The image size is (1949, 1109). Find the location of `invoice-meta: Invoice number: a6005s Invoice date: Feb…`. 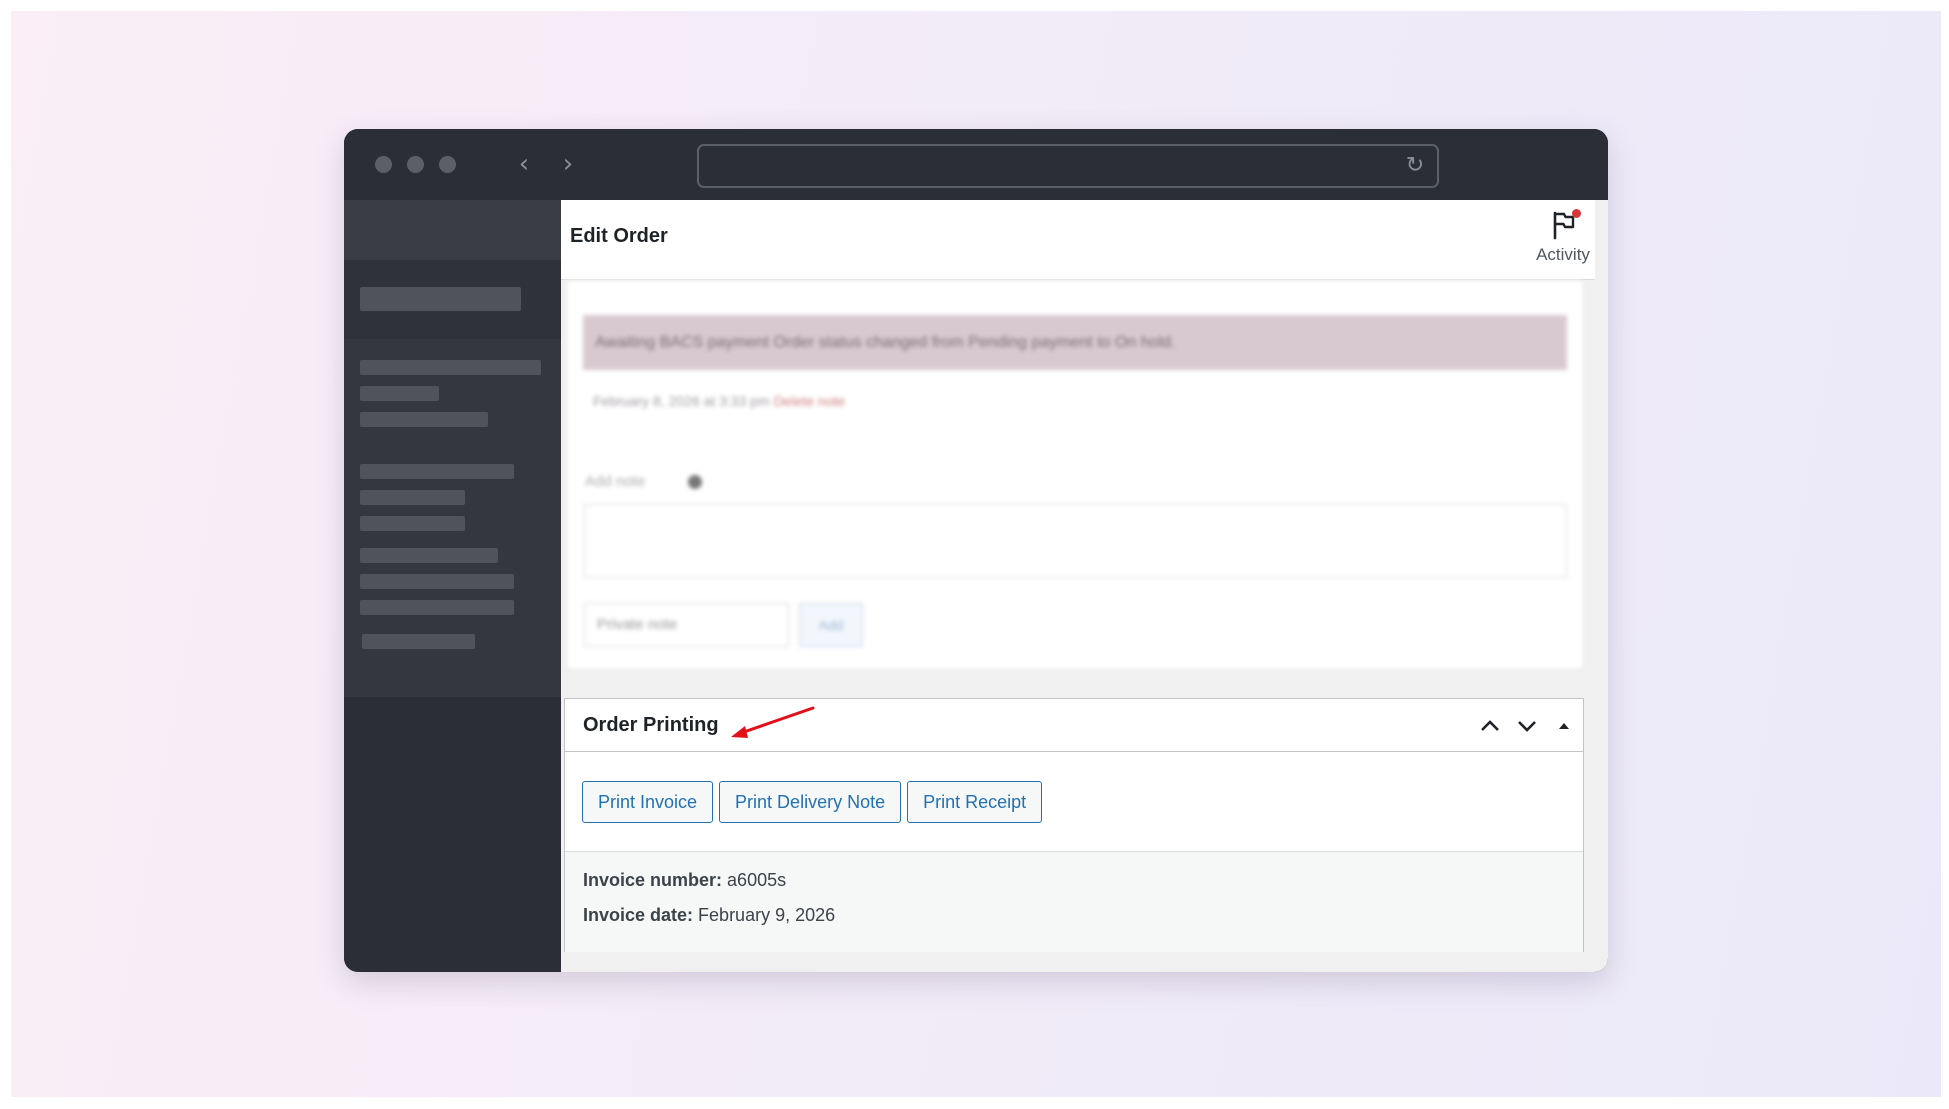

invoice-meta: Invoice number: a6005s Invoice date: Feb… is located at coordinates (1074, 901).